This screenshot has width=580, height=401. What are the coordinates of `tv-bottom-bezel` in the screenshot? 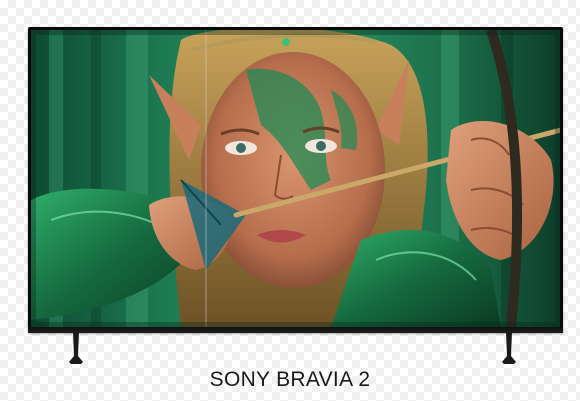 It's located at (295, 330).